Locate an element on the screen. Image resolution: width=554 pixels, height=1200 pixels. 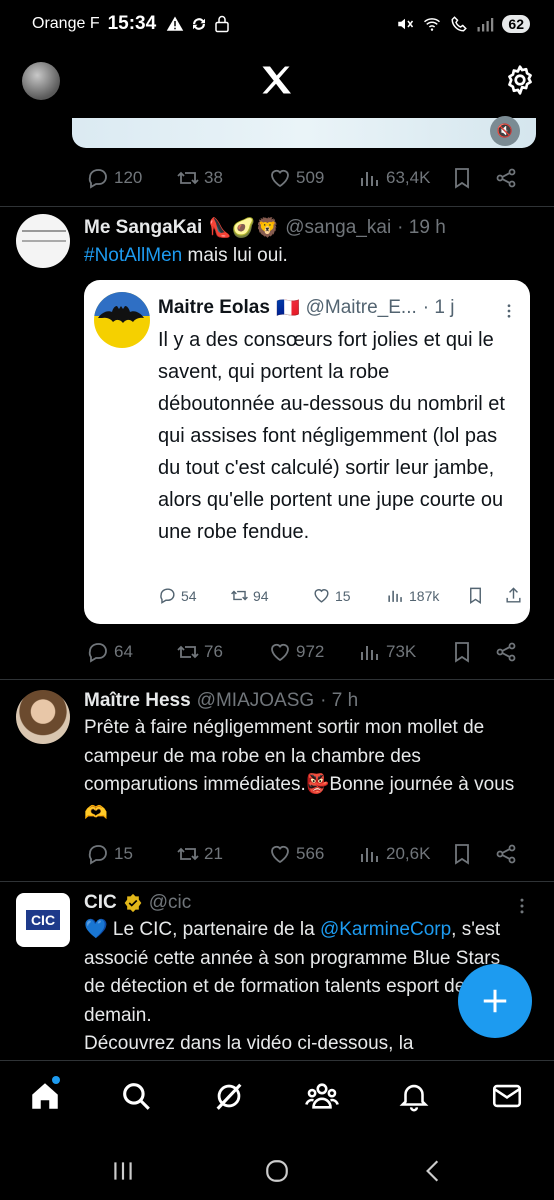
hashtag-link: #NotAllMen is located at coordinates (133, 255).